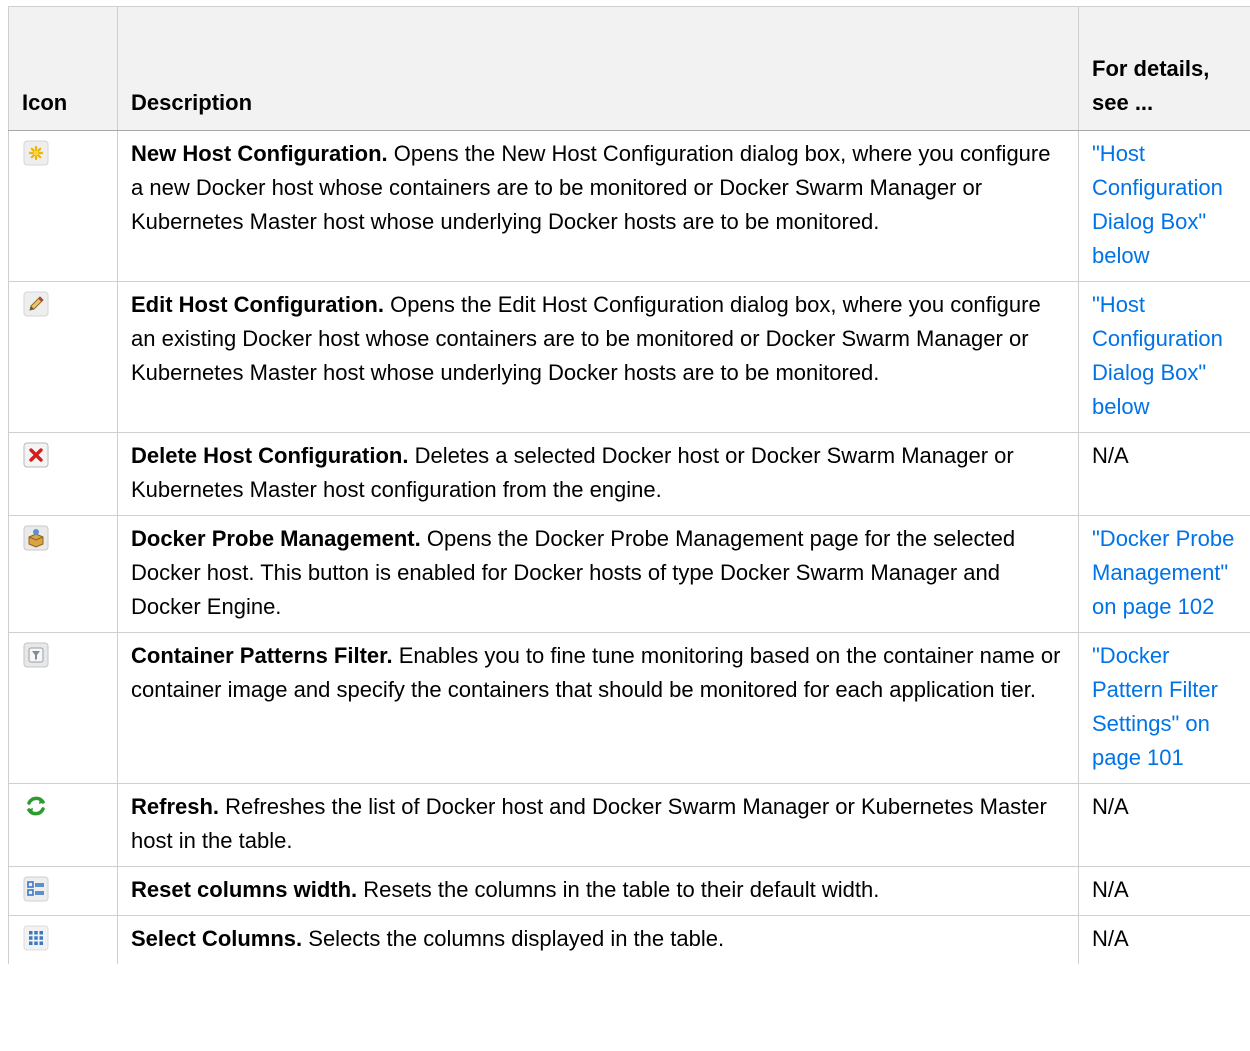 The image size is (1250, 1051). I want to click on feature-title: Reset columns width., so click(244, 889).